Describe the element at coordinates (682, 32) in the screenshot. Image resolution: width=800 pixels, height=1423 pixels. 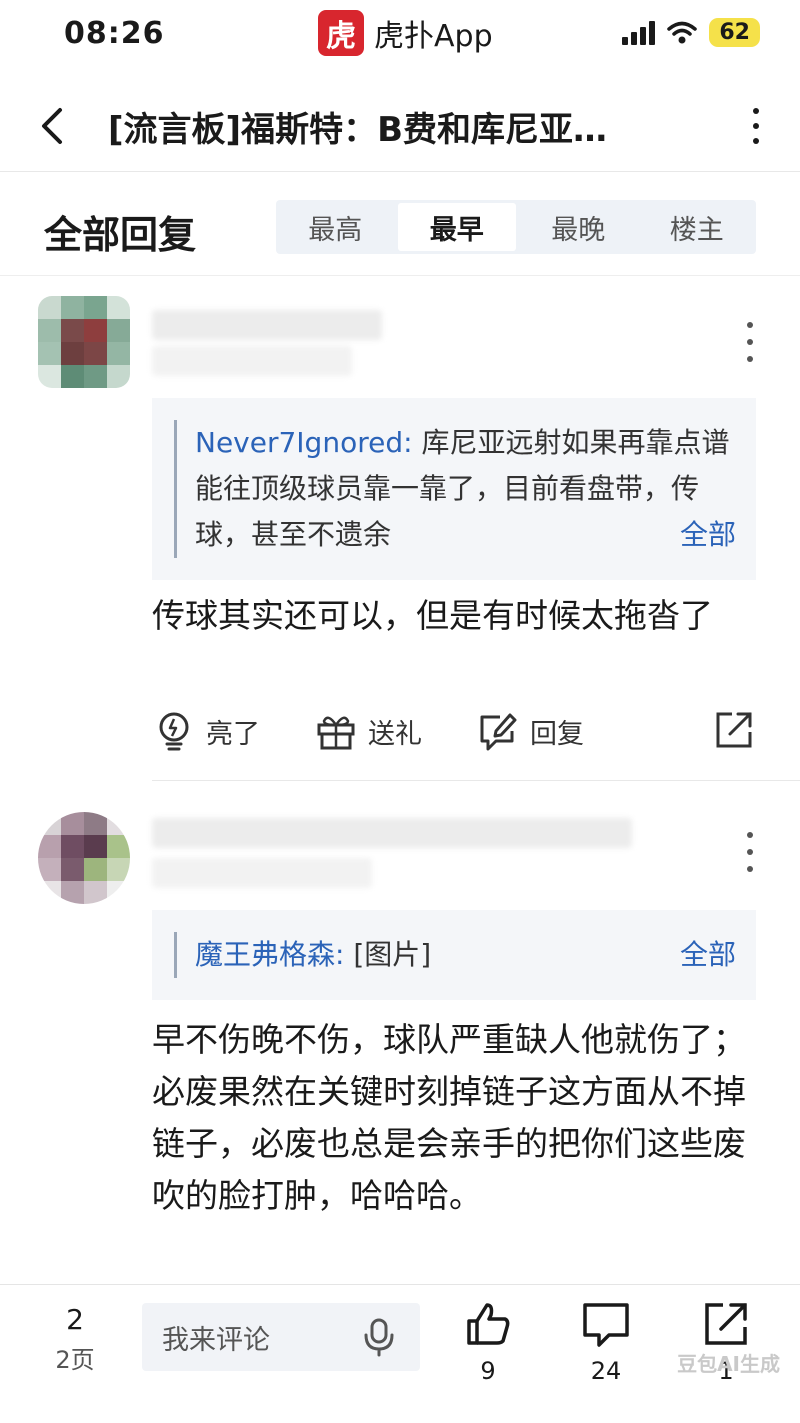
I see `wifi-icon` at that location.